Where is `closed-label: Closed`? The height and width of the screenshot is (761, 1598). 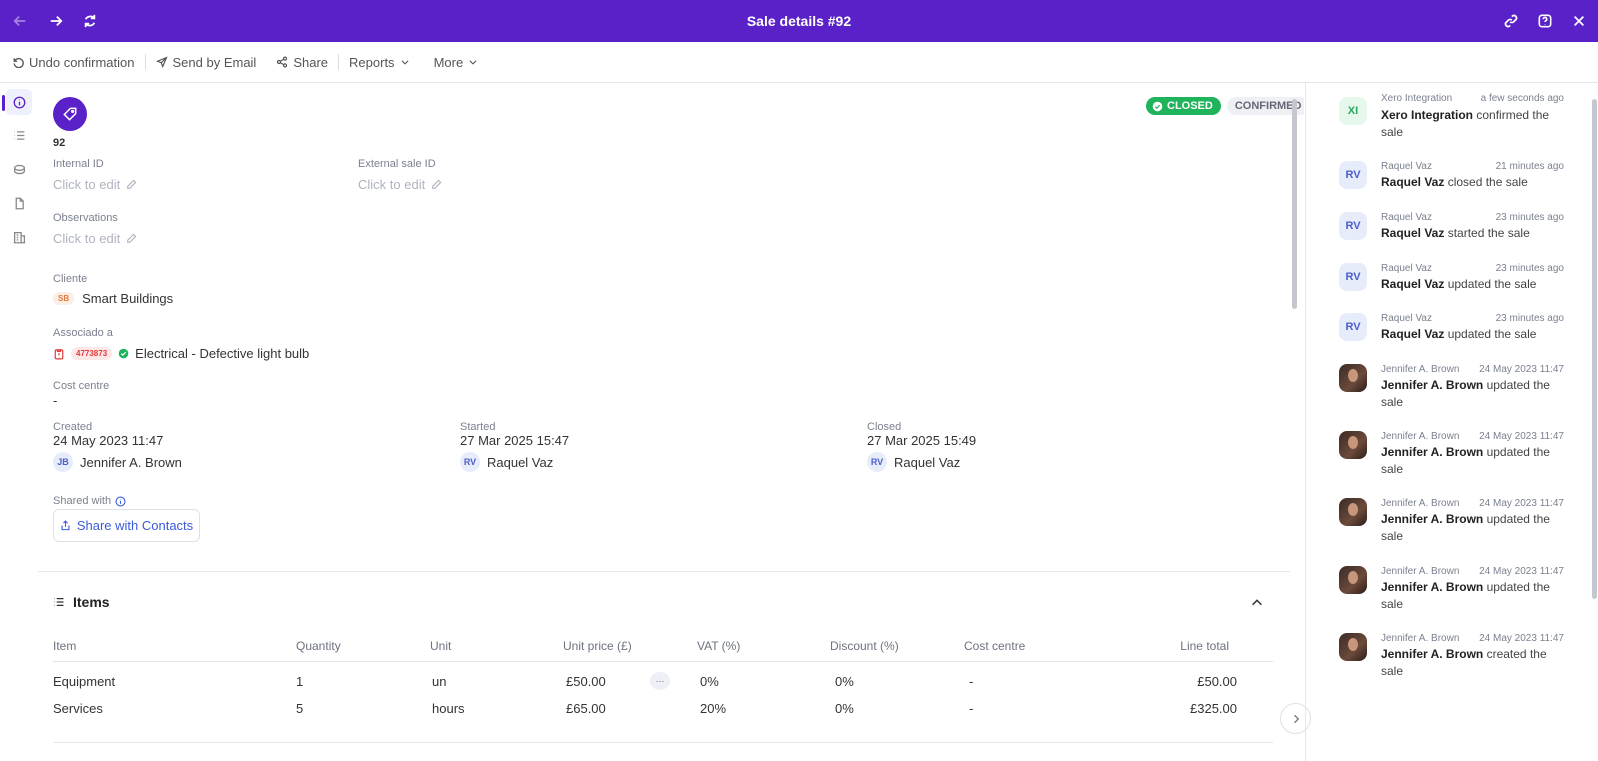
closed-label: Closed is located at coordinates (884, 427).